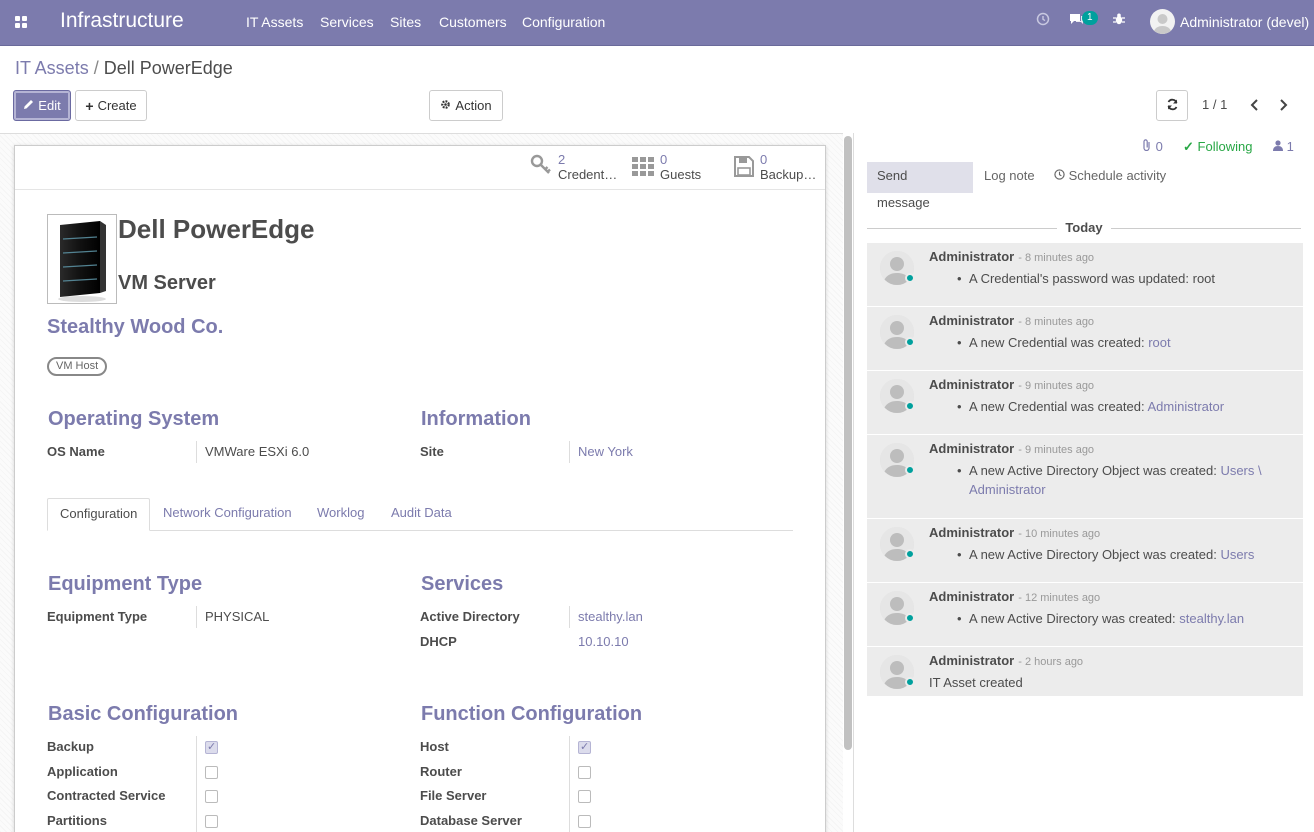  I want to click on tag-vm-host: VM Host, so click(77, 366).